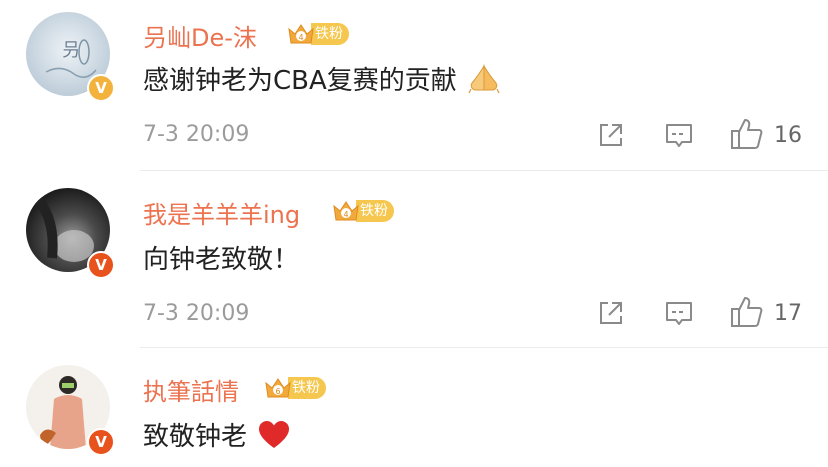  Describe the element at coordinates (221, 260) in the screenshot. I see `comment-text: 向钟老致敬！` at that location.